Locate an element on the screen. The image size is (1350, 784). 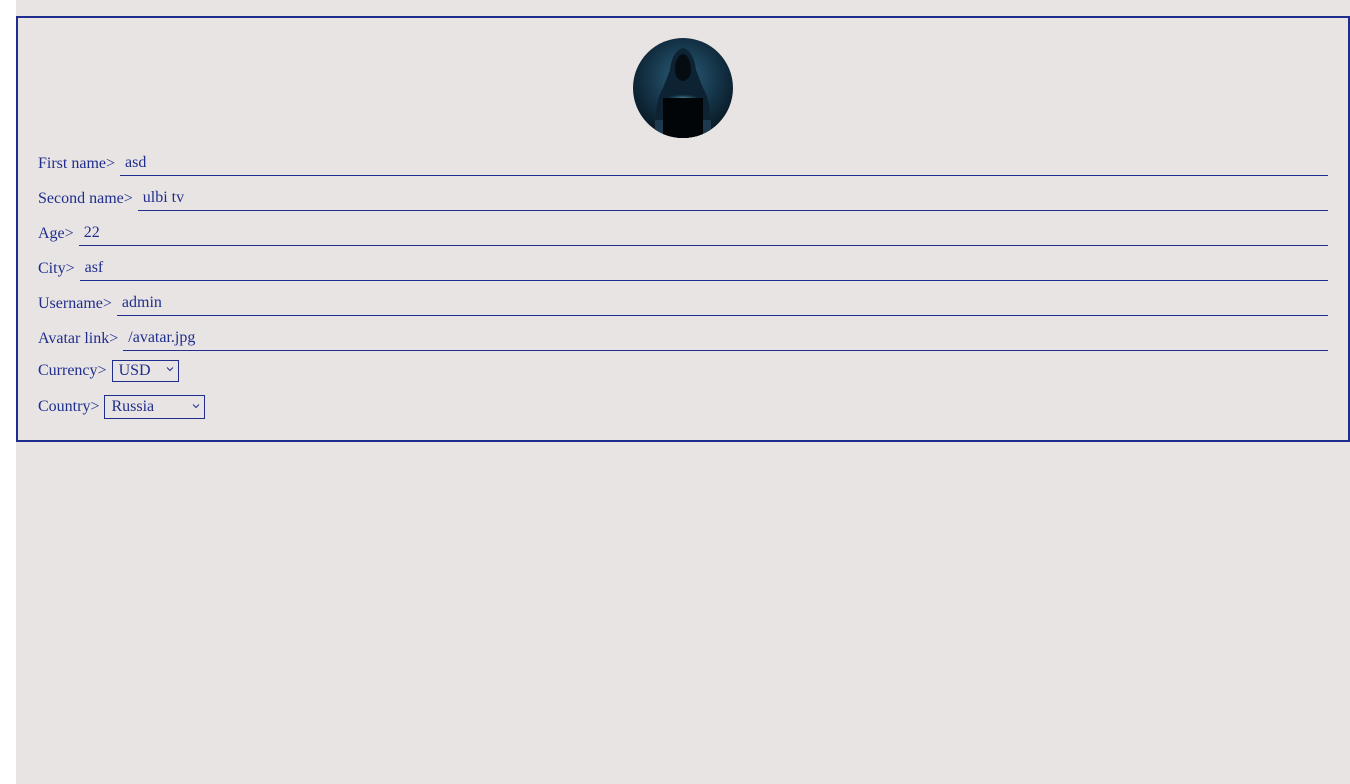
first-name-row: First name> is located at coordinates (683, 164).